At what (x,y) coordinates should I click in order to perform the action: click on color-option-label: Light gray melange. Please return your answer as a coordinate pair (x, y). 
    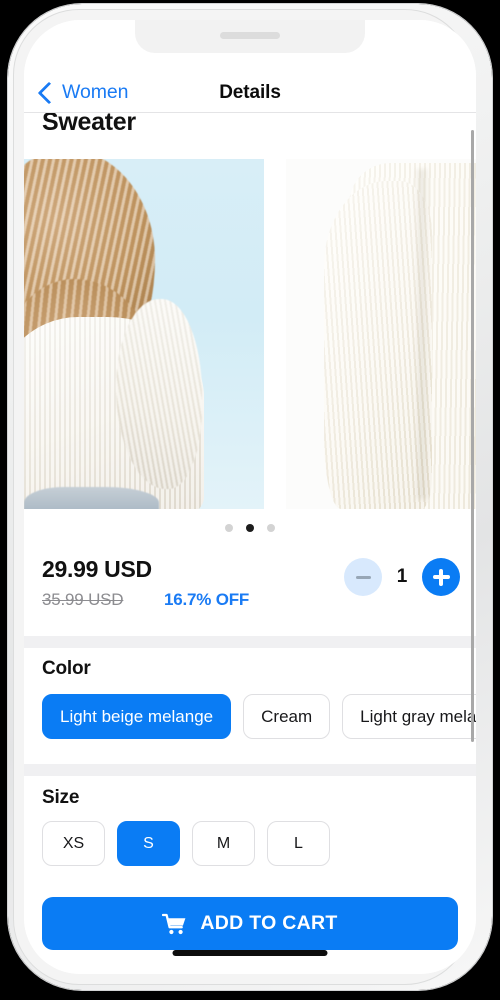
    Looking at the image, I should click on (418, 716).